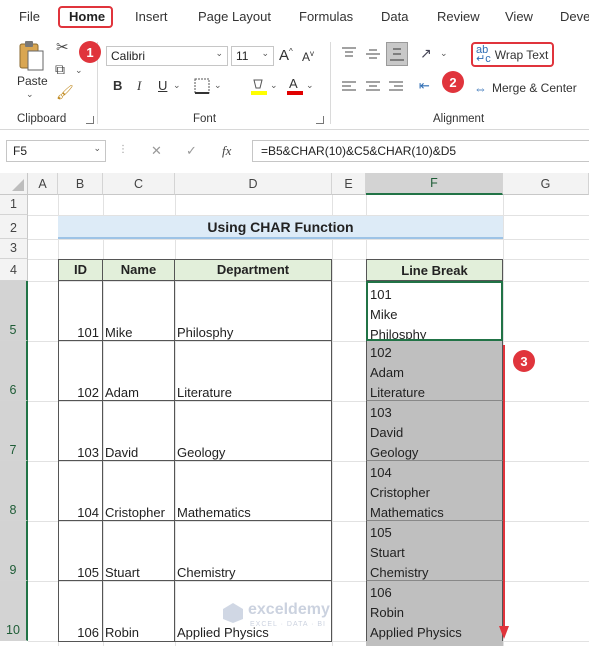 The width and height of the screenshot is (589, 646). Describe the element at coordinates (202, 86) in the screenshot. I see `borders-icon` at that location.